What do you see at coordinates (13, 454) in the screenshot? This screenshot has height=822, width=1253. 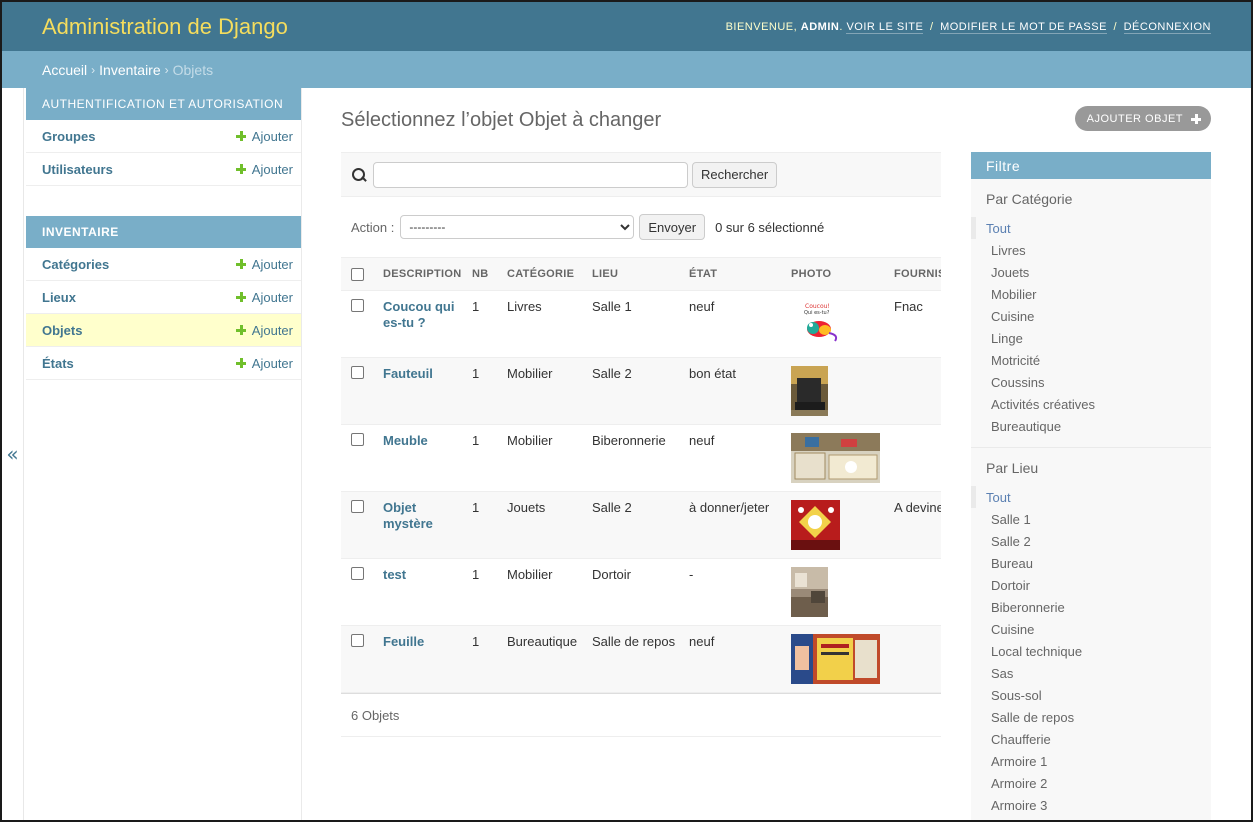 I see `toggle-sidebar-button: «` at bounding box center [13, 454].